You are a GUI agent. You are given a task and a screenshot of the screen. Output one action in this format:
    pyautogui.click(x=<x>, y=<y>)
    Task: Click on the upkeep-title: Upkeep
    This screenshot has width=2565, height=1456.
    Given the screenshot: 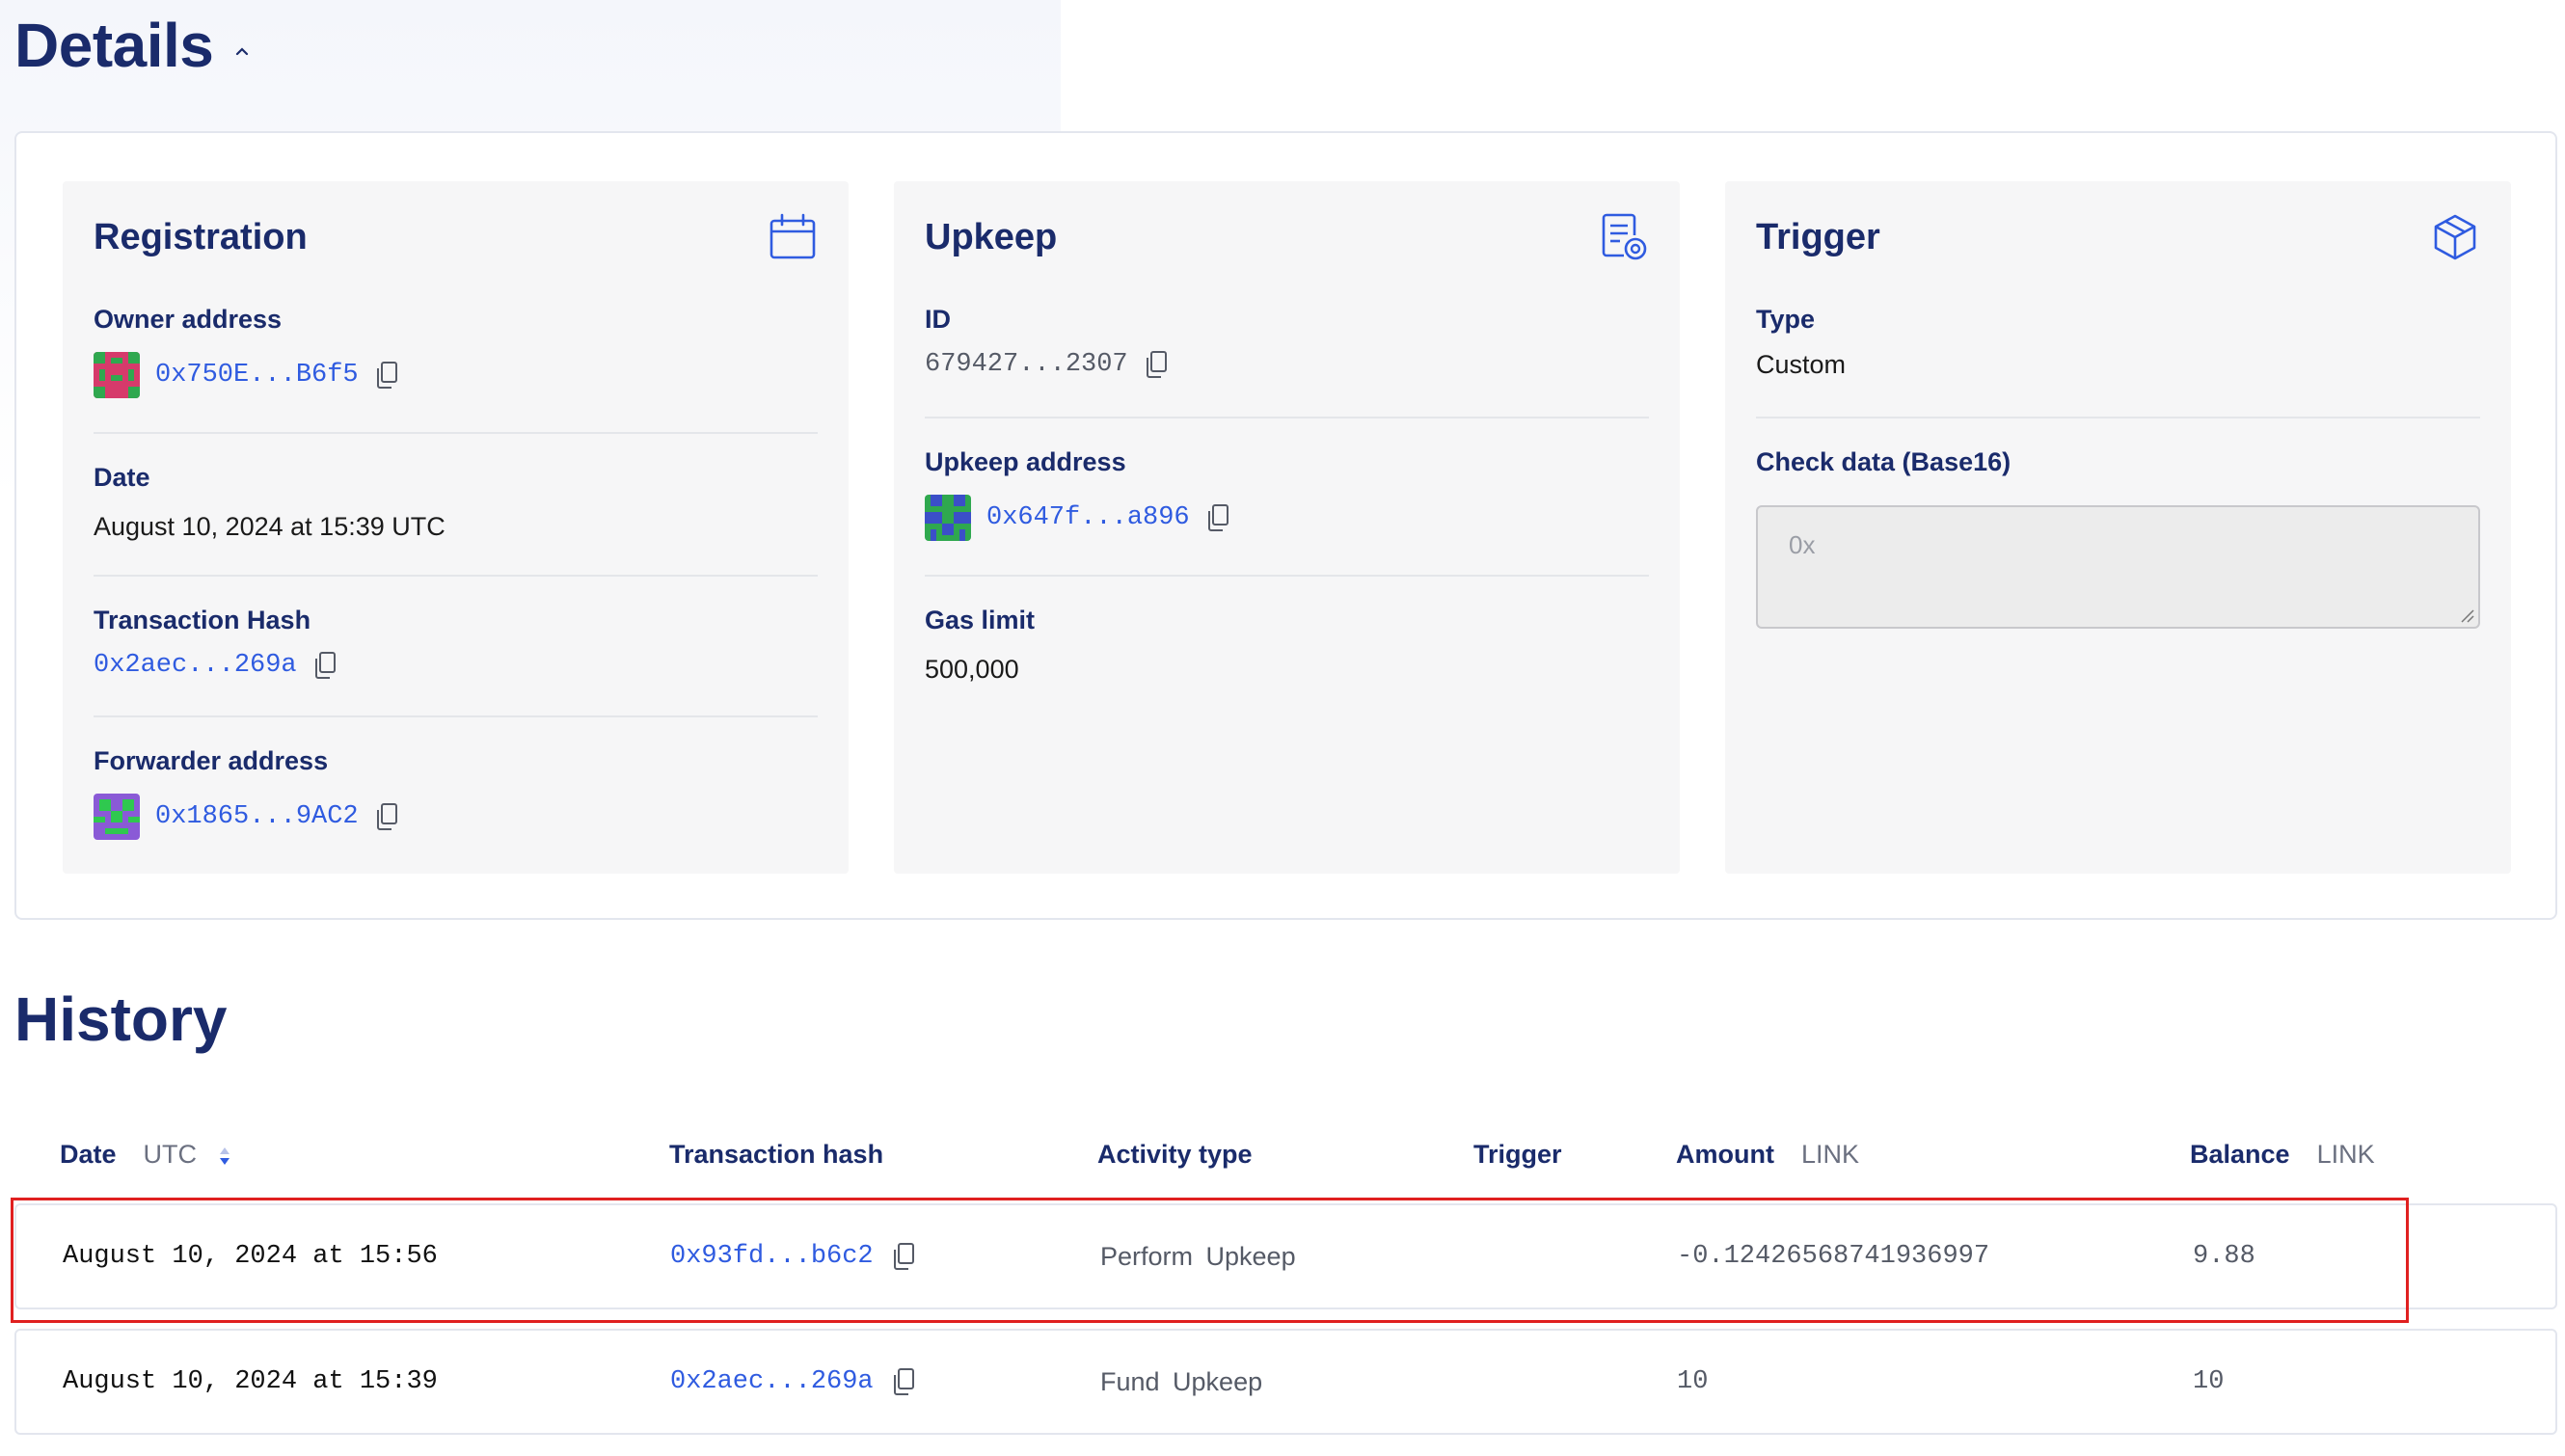 What is the action you would take?
    pyautogui.click(x=991, y=237)
    